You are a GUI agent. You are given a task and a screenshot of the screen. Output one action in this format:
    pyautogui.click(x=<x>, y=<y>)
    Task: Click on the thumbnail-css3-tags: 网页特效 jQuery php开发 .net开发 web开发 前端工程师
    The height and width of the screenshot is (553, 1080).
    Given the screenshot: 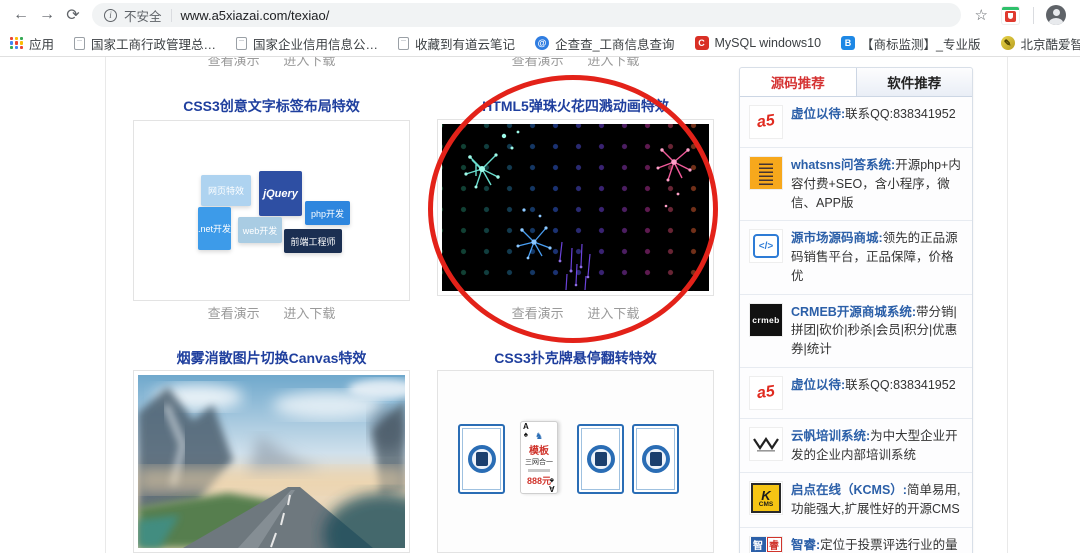 What is the action you would take?
    pyautogui.click(x=271, y=210)
    